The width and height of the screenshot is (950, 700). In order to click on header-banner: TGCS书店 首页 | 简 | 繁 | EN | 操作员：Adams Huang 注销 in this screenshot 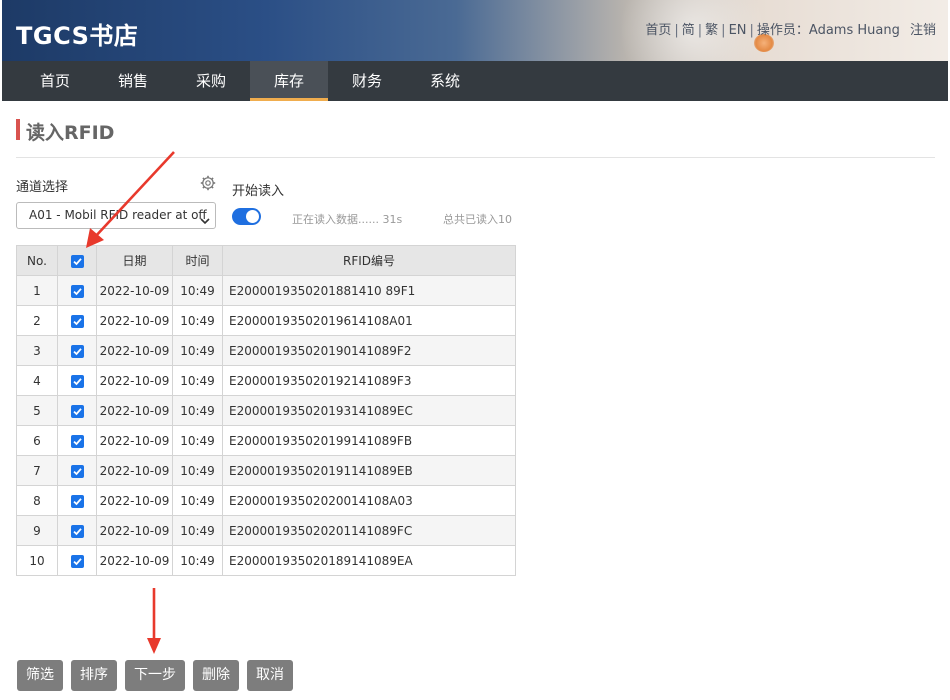, I will do `click(475, 30)`.